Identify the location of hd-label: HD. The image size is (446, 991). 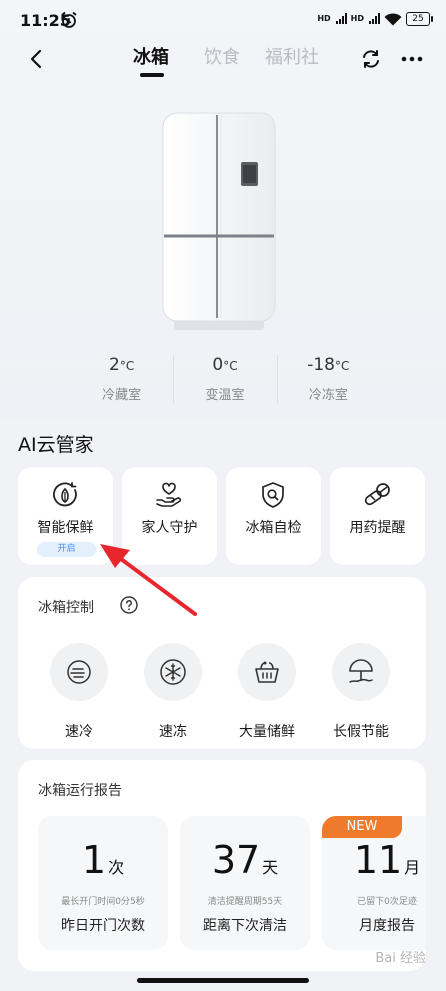
(324, 18).